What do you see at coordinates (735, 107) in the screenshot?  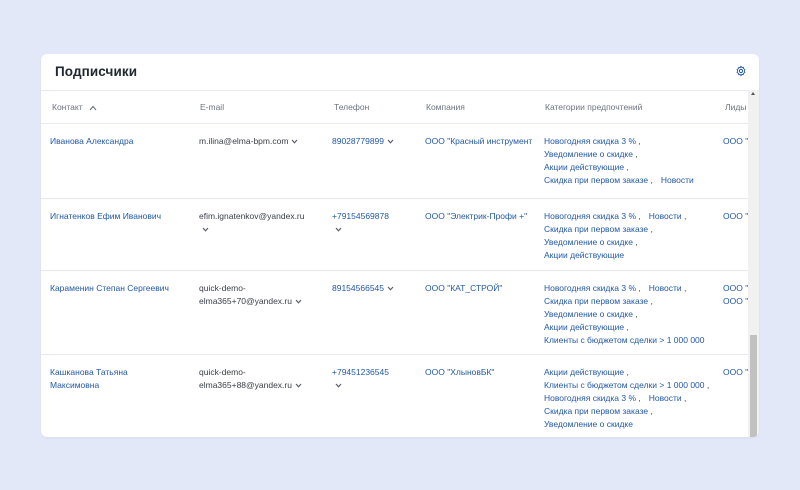 I see `column-header-leads: Лиды` at bounding box center [735, 107].